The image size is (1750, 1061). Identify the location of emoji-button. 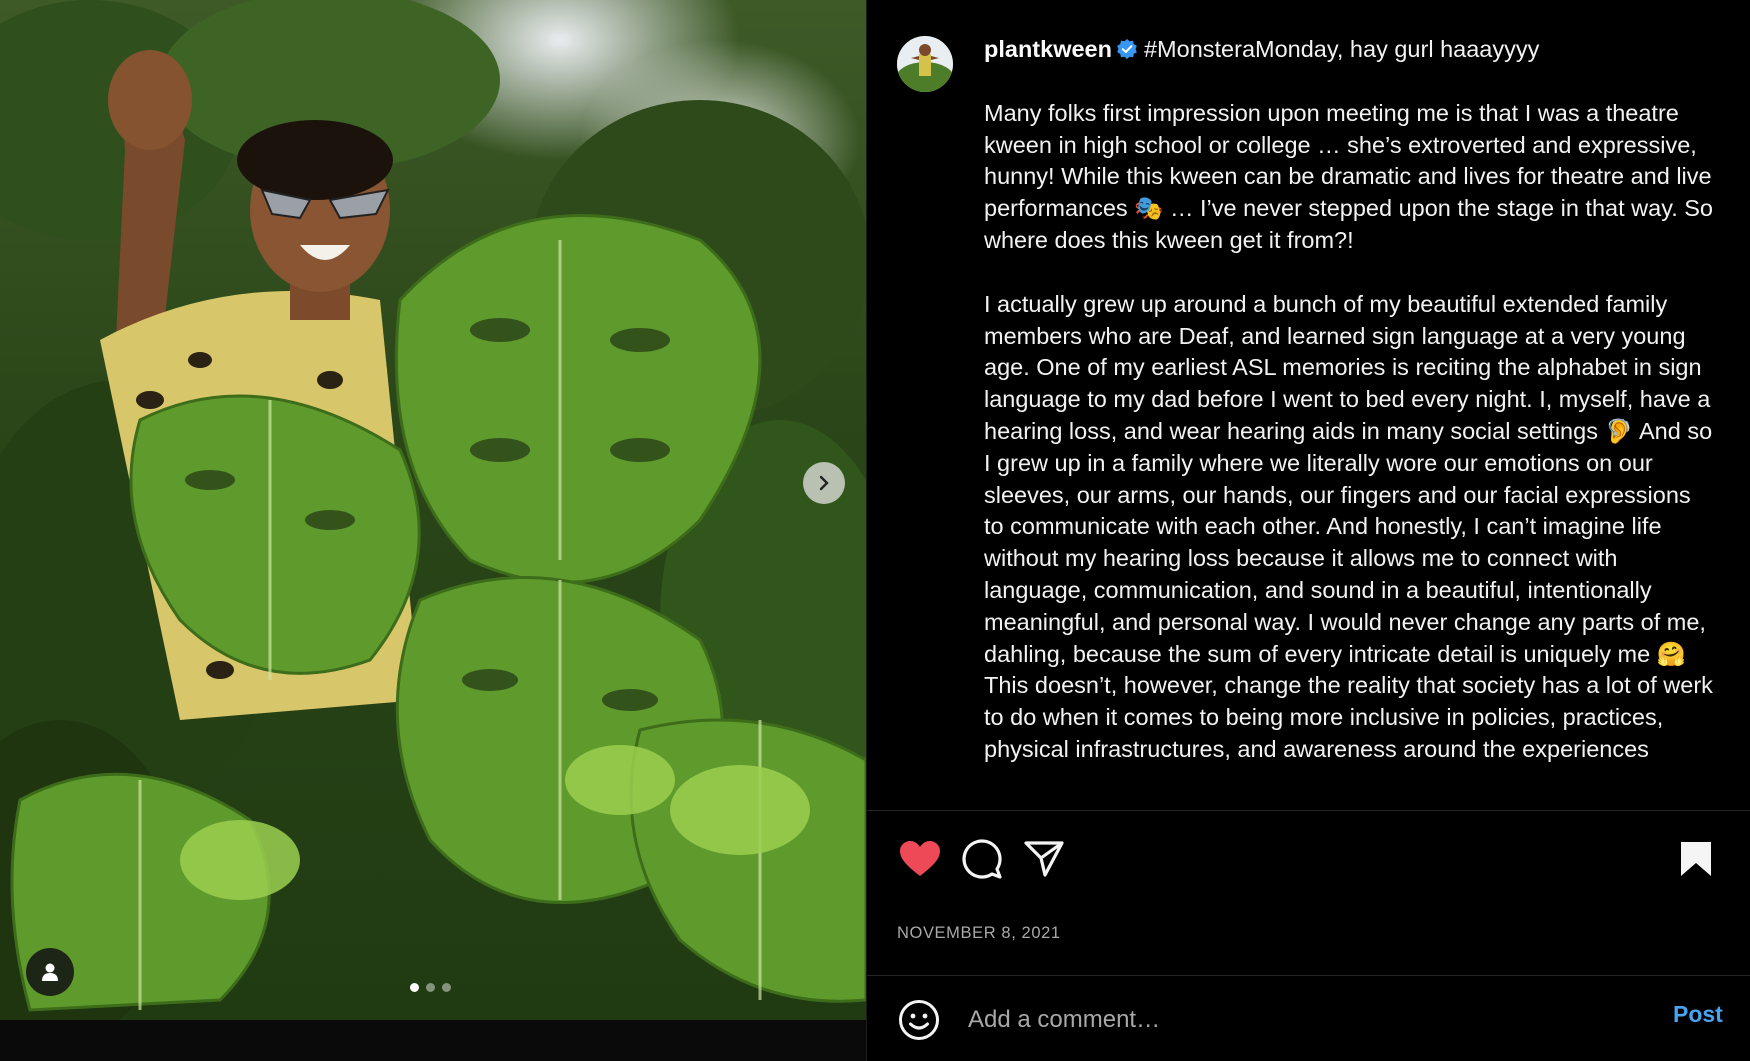
(919, 1020).